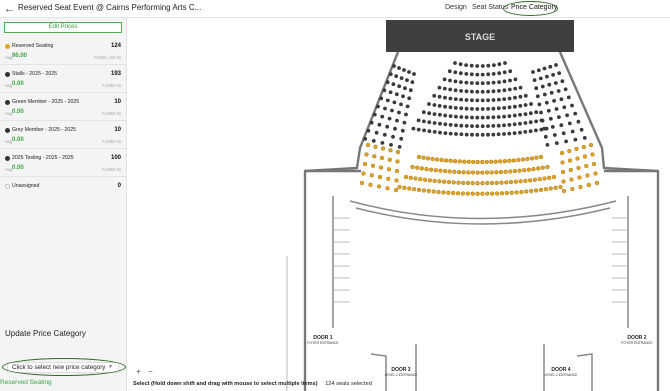  I want to click on seats-group, so click(479, 128).